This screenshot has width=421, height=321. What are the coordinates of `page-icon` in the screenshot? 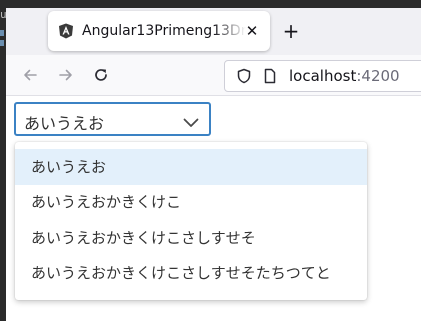 It's located at (270, 76).